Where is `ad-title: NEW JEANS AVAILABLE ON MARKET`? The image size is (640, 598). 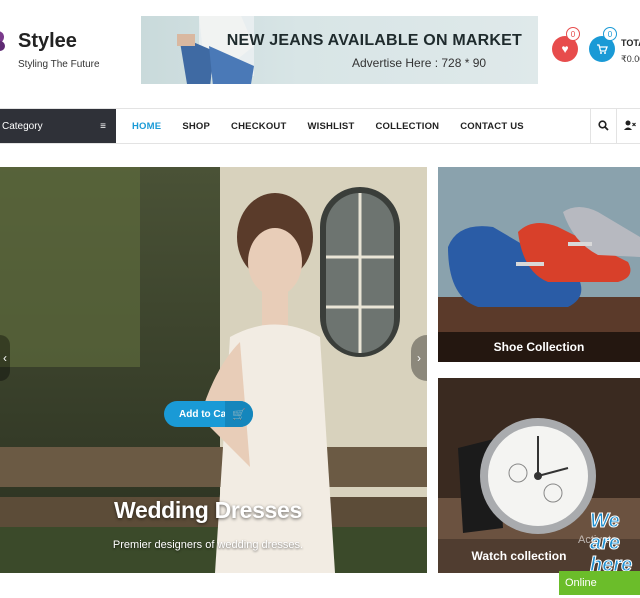 ad-title: NEW JEANS AVAILABLE ON MARKET is located at coordinates (374, 40).